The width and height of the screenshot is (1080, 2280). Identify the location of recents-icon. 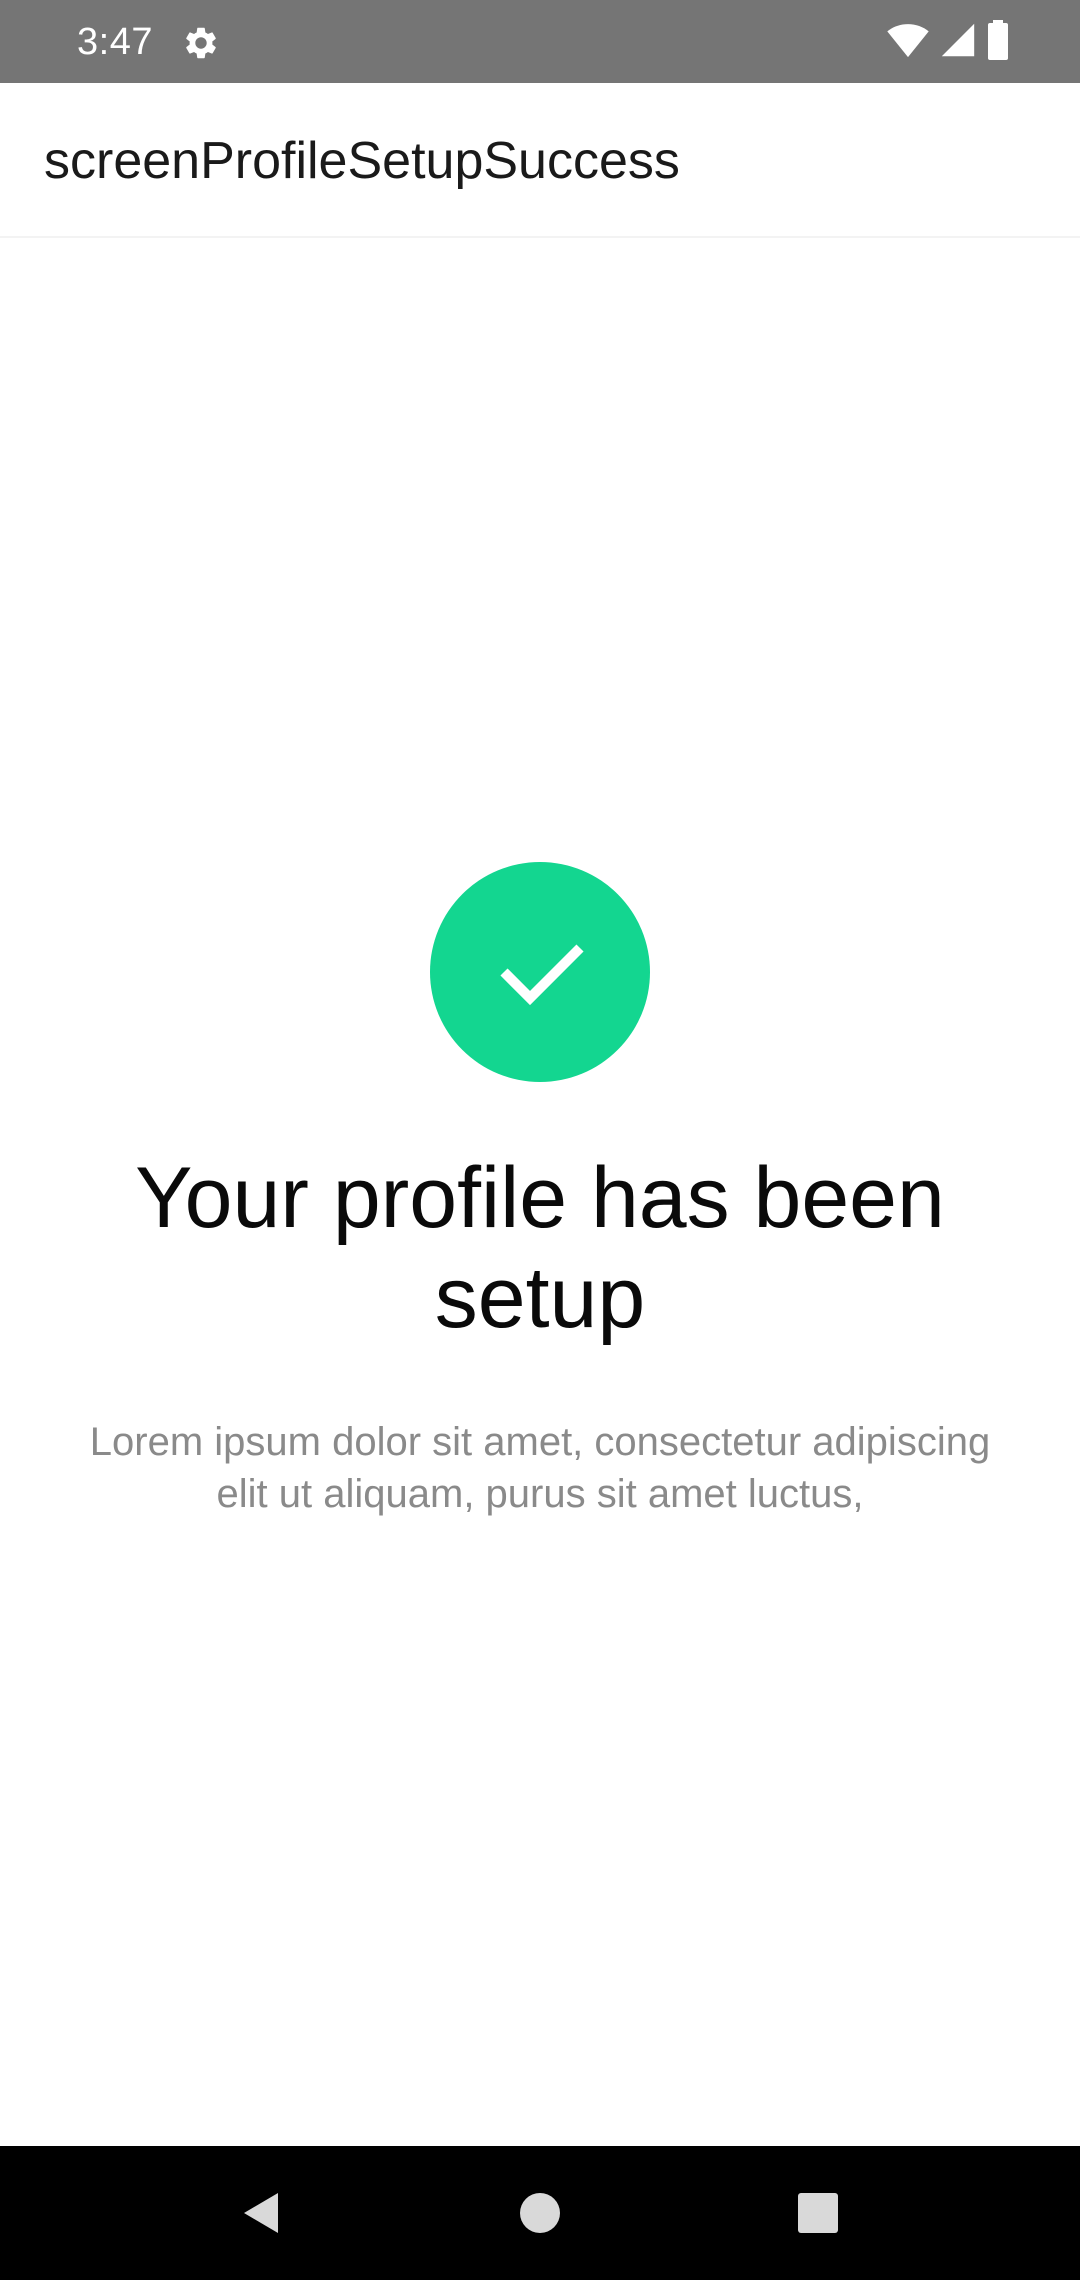
(818, 2213).